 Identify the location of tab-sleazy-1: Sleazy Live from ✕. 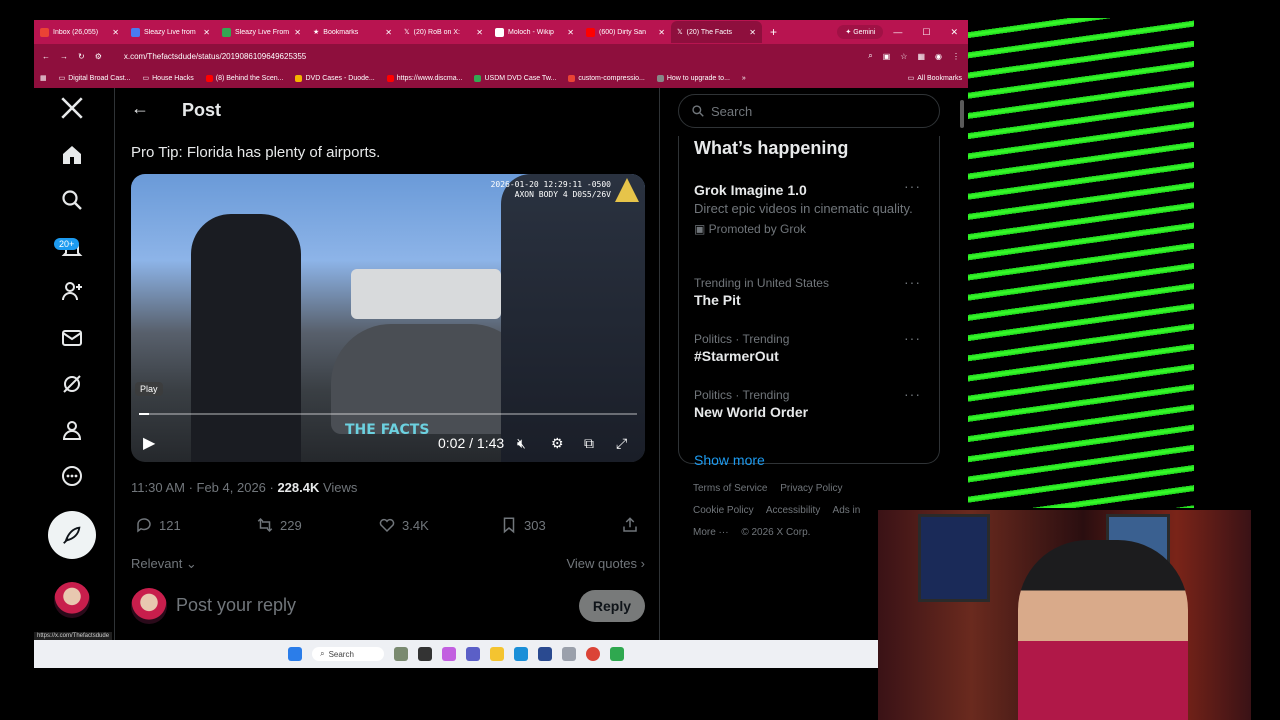
(170, 32).